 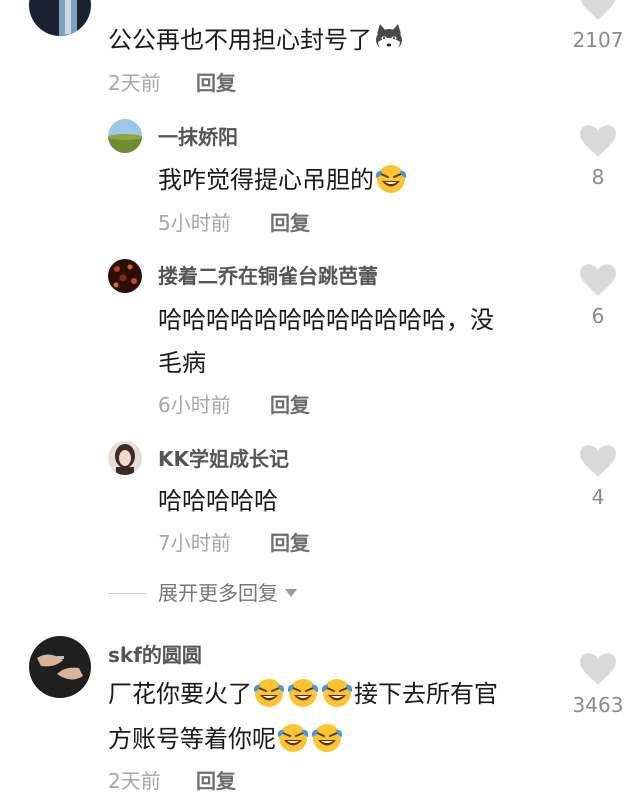 What do you see at coordinates (155, 655) in the screenshot?
I see `username: skf的圆圆` at bounding box center [155, 655].